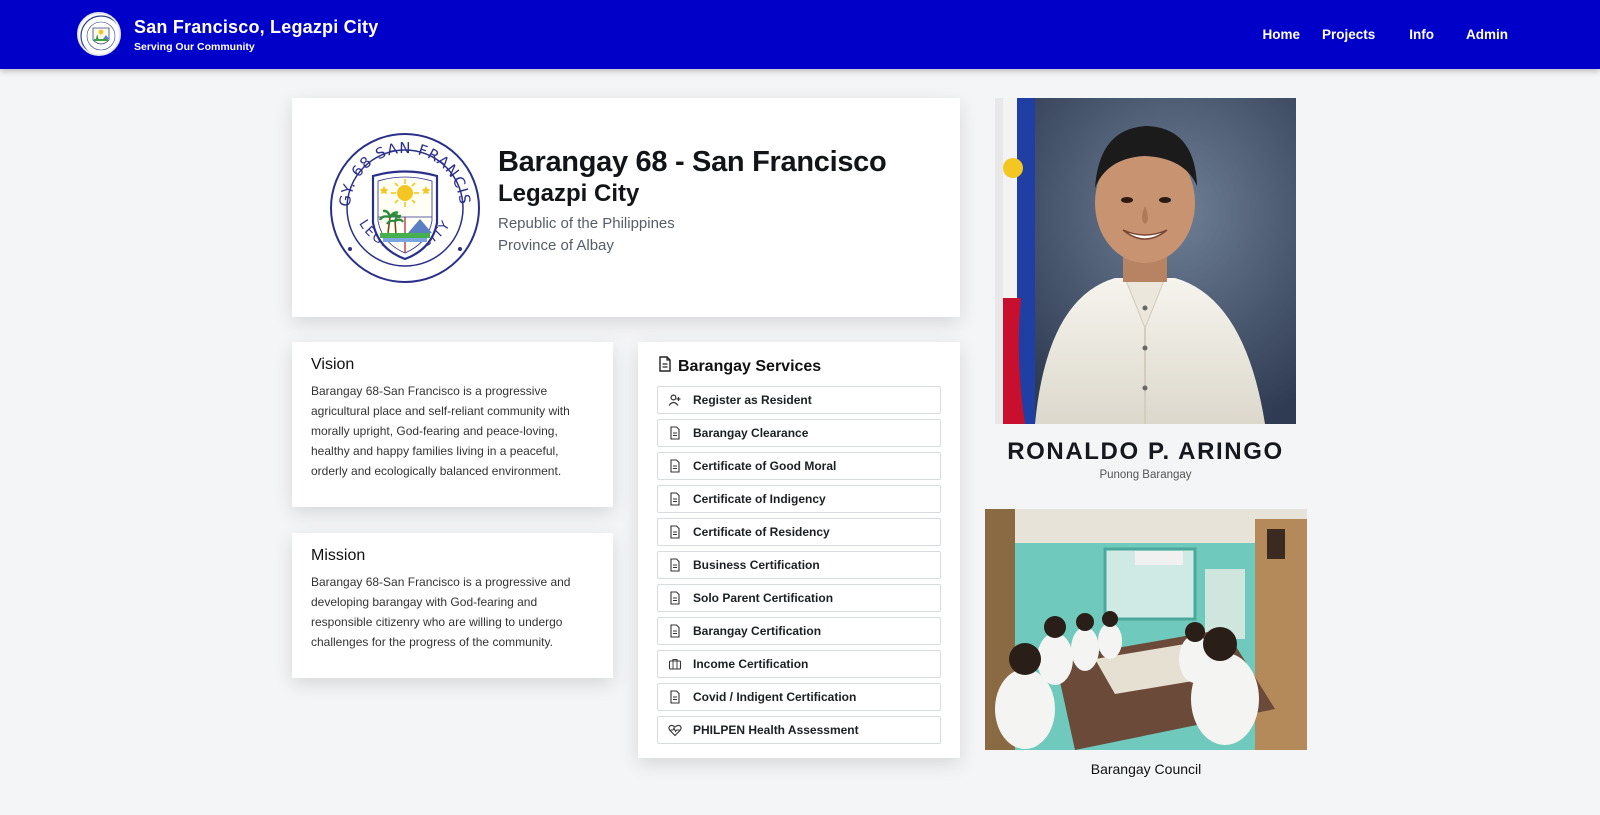 This screenshot has width=1600, height=815. What do you see at coordinates (1487, 34) in the screenshot?
I see `nav-admin: Admin` at bounding box center [1487, 34].